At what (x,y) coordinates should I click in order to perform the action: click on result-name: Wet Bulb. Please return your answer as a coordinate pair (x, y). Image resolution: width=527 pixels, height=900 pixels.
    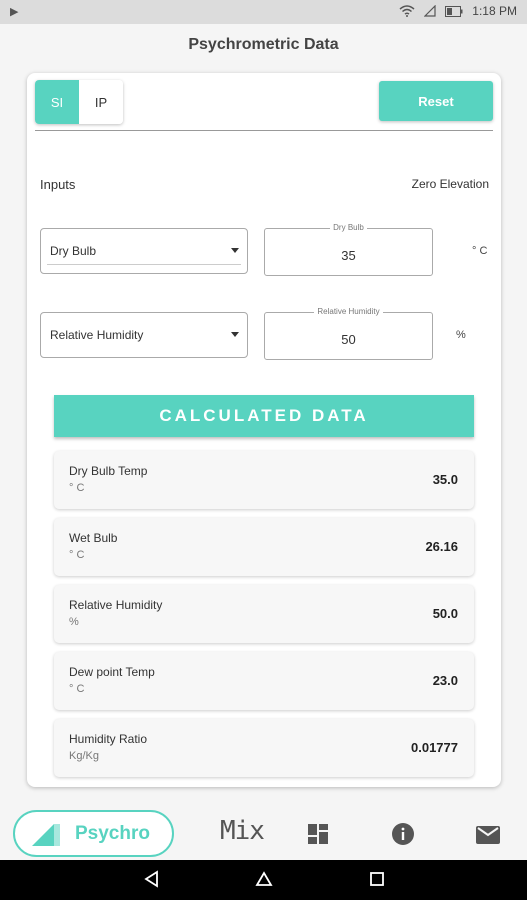
    Looking at the image, I should click on (93, 538).